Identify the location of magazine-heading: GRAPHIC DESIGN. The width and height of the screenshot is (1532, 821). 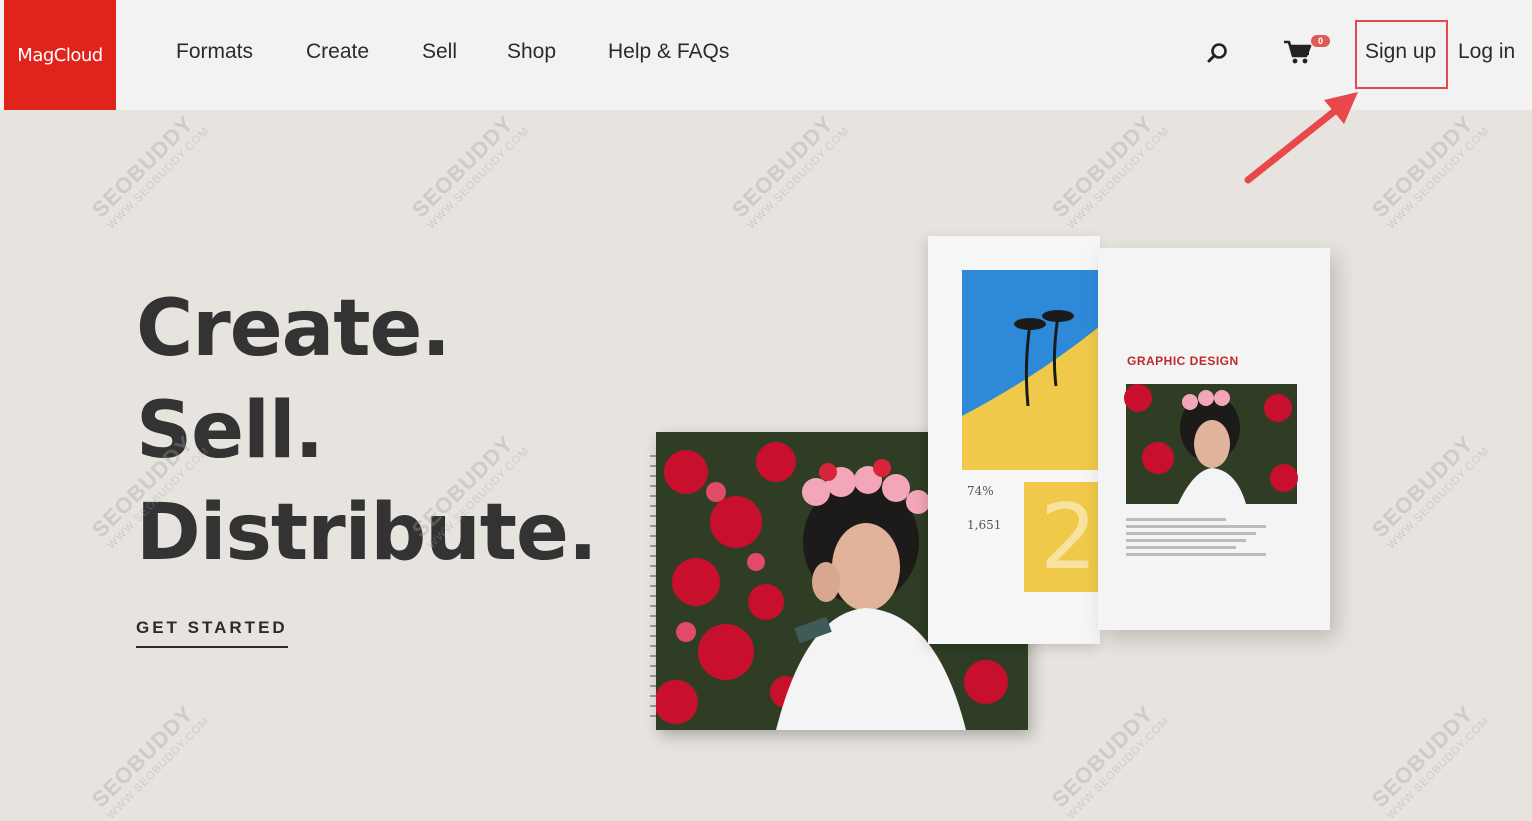
(1183, 361).